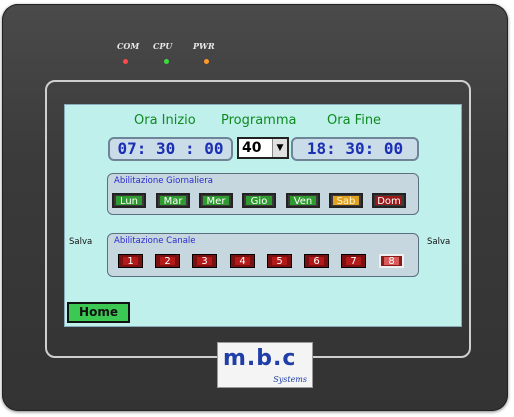  I want to click on start-time-field: 07: 30 : 00, so click(170, 149).